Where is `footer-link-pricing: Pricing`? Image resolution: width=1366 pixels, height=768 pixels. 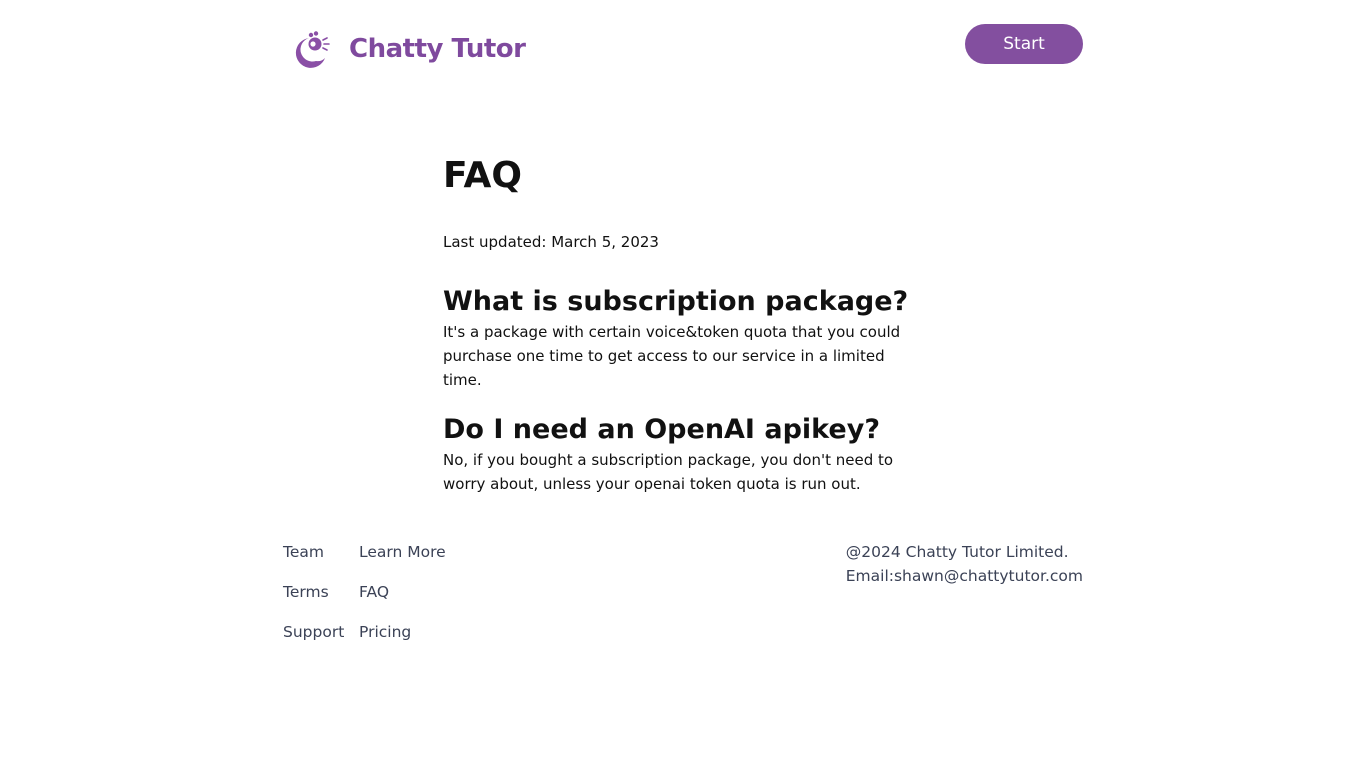
footer-link-pricing: Pricing is located at coordinates (402, 632).